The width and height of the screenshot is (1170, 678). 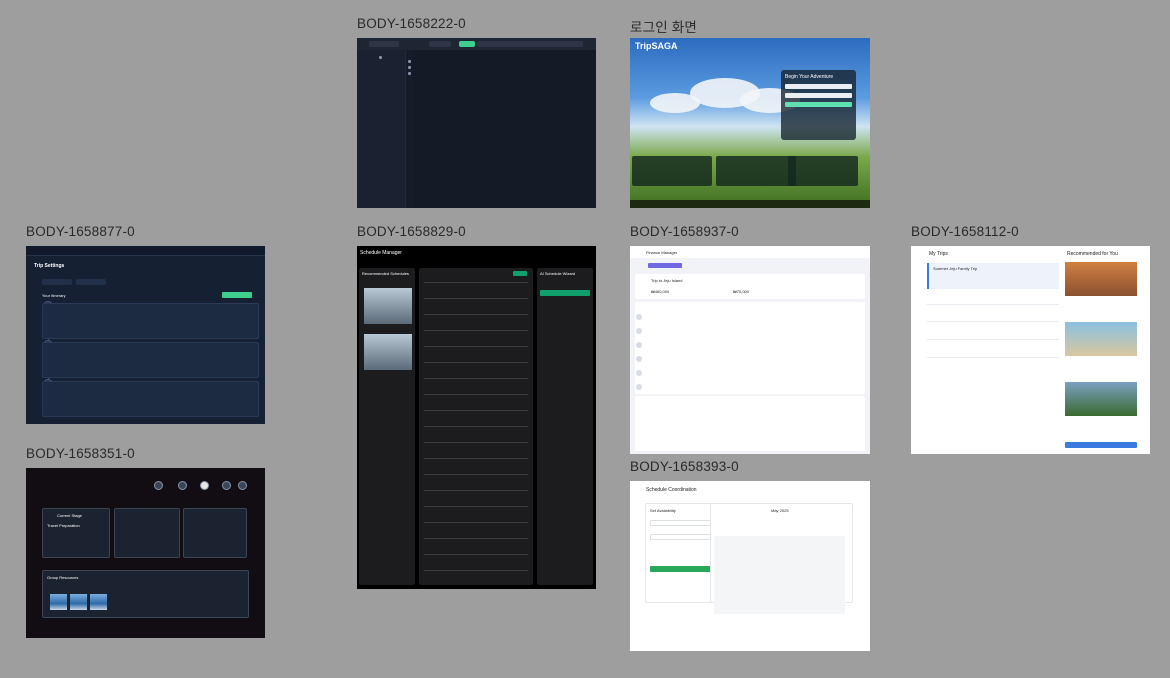 What do you see at coordinates (57, 282) in the screenshot?
I see `tab-transportation` at bounding box center [57, 282].